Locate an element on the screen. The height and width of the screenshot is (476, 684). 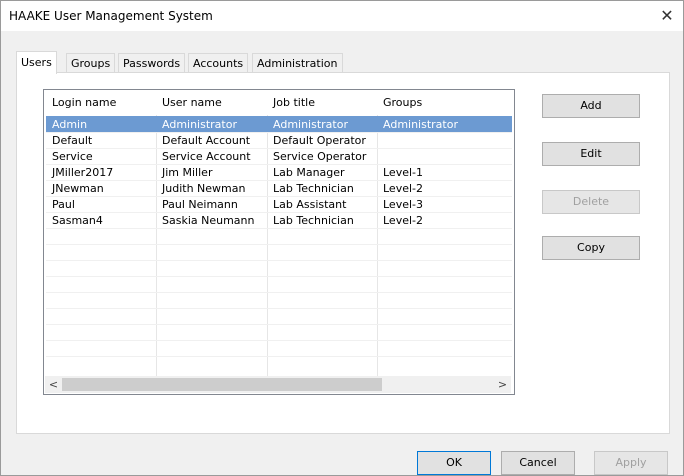
cell-login-name: Default is located at coordinates (72, 140).